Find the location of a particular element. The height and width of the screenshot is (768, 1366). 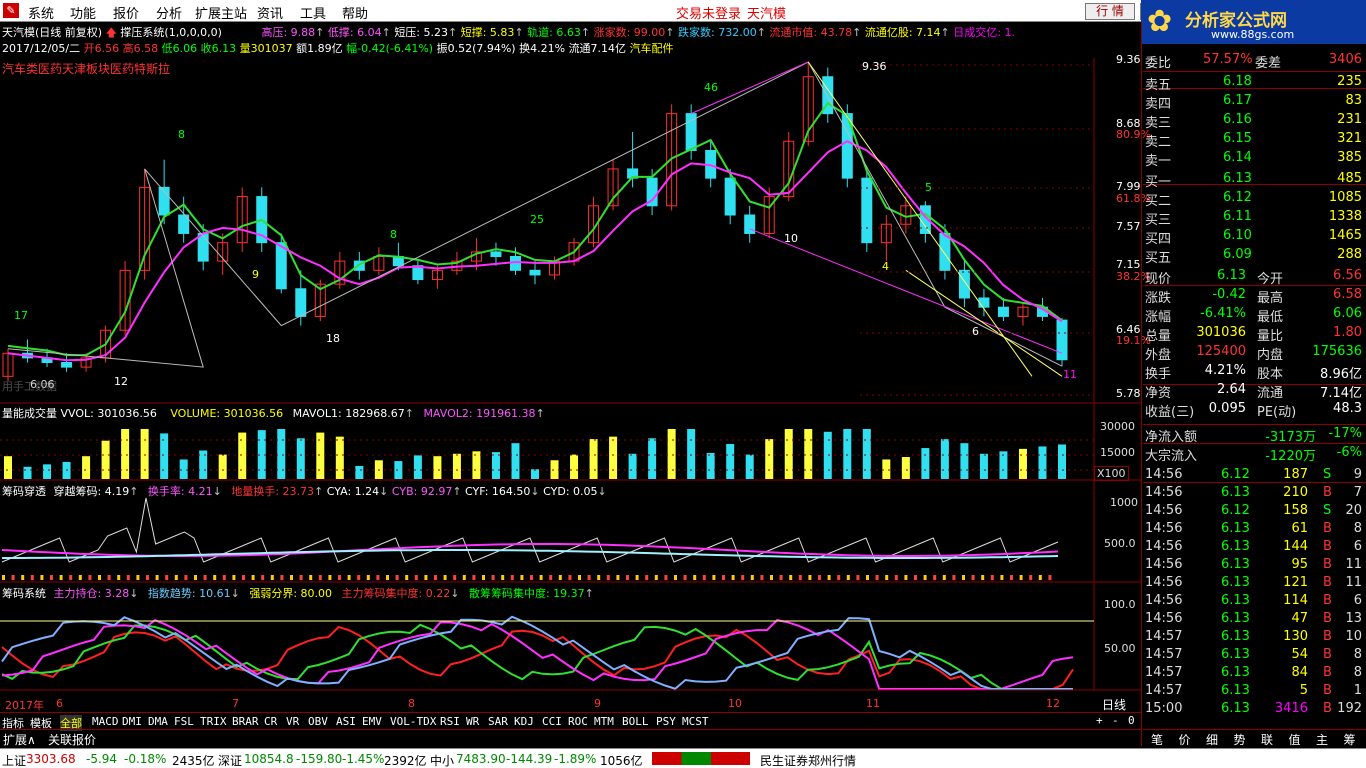

cyzm-value: 穿越筹码: 4.19 is located at coordinates (91, 491).